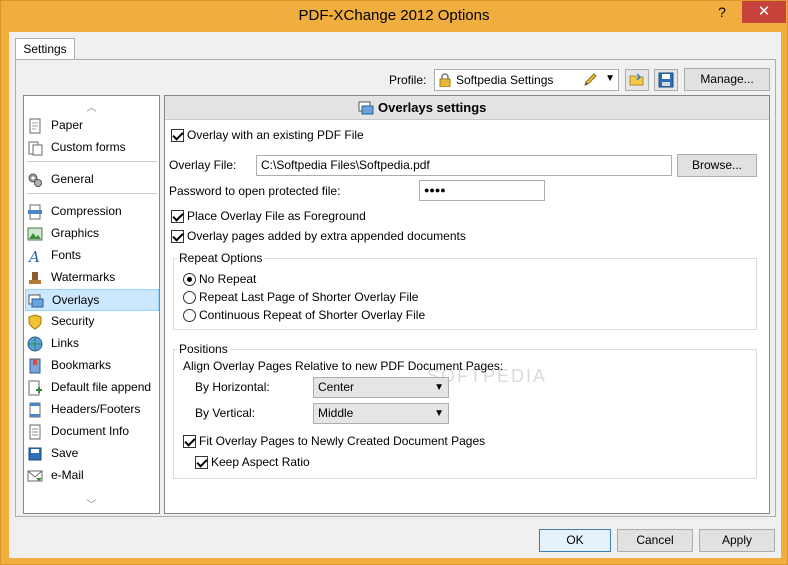 The height and width of the screenshot is (565, 788). Describe the element at coordinates (35, 278) in the screenshot. I see `watermark-icon` at that location.